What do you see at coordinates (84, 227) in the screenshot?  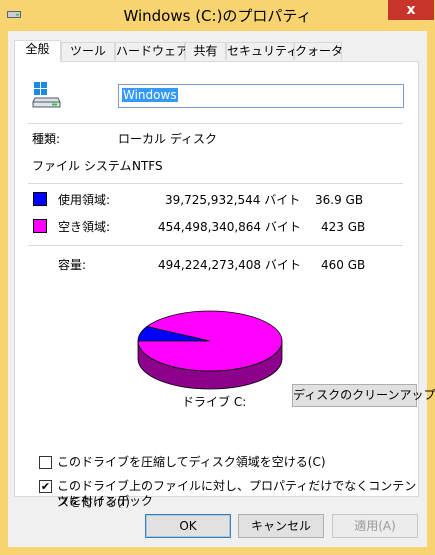 I see `free-space-label: 空き領域:` at bounding box center [84, 227].